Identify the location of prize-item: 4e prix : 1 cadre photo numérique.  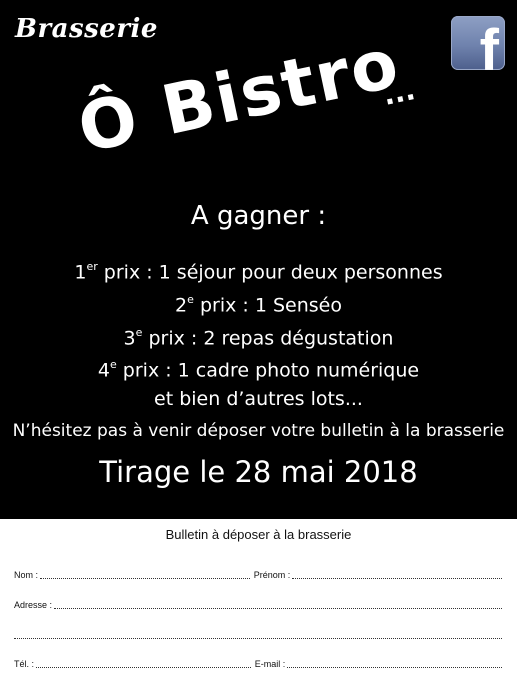
(258, 370).